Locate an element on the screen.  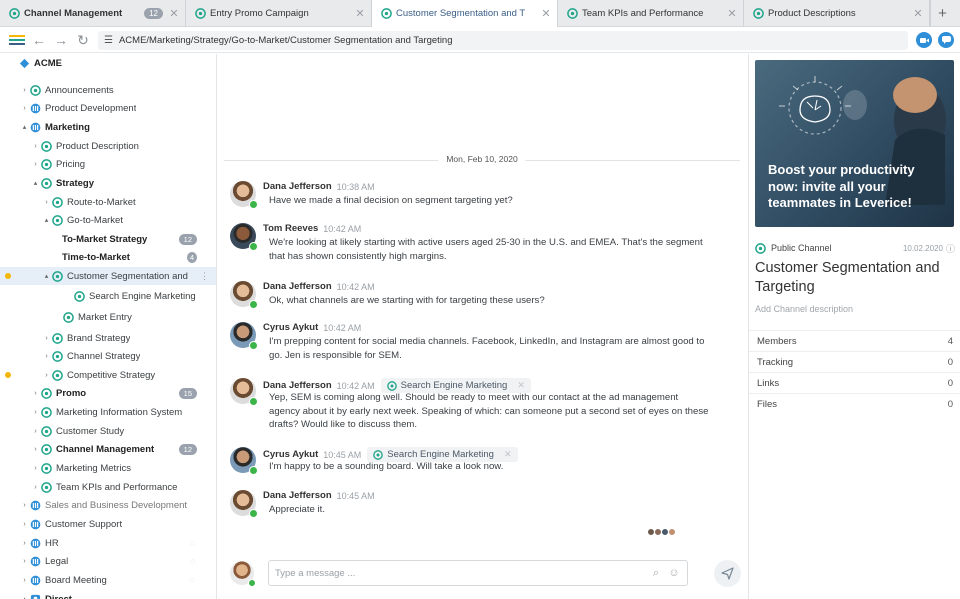
sidebar-item: › Legal ◌ is located at coordinates (108, 561).